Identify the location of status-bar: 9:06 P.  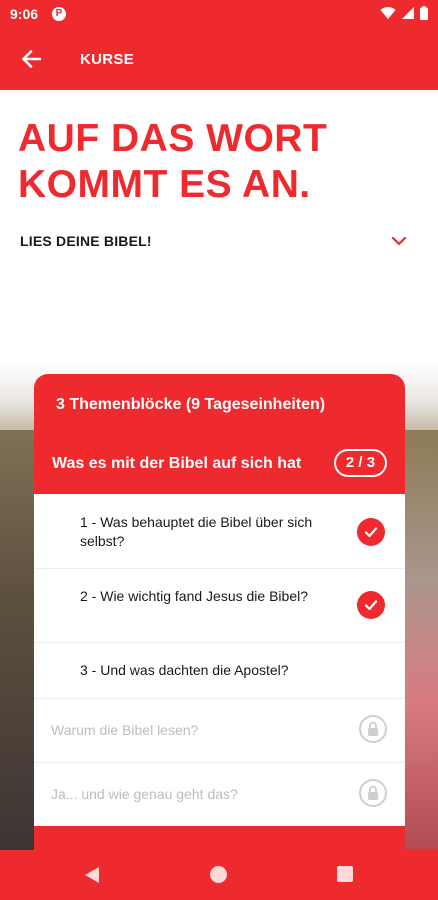
(219, 14).